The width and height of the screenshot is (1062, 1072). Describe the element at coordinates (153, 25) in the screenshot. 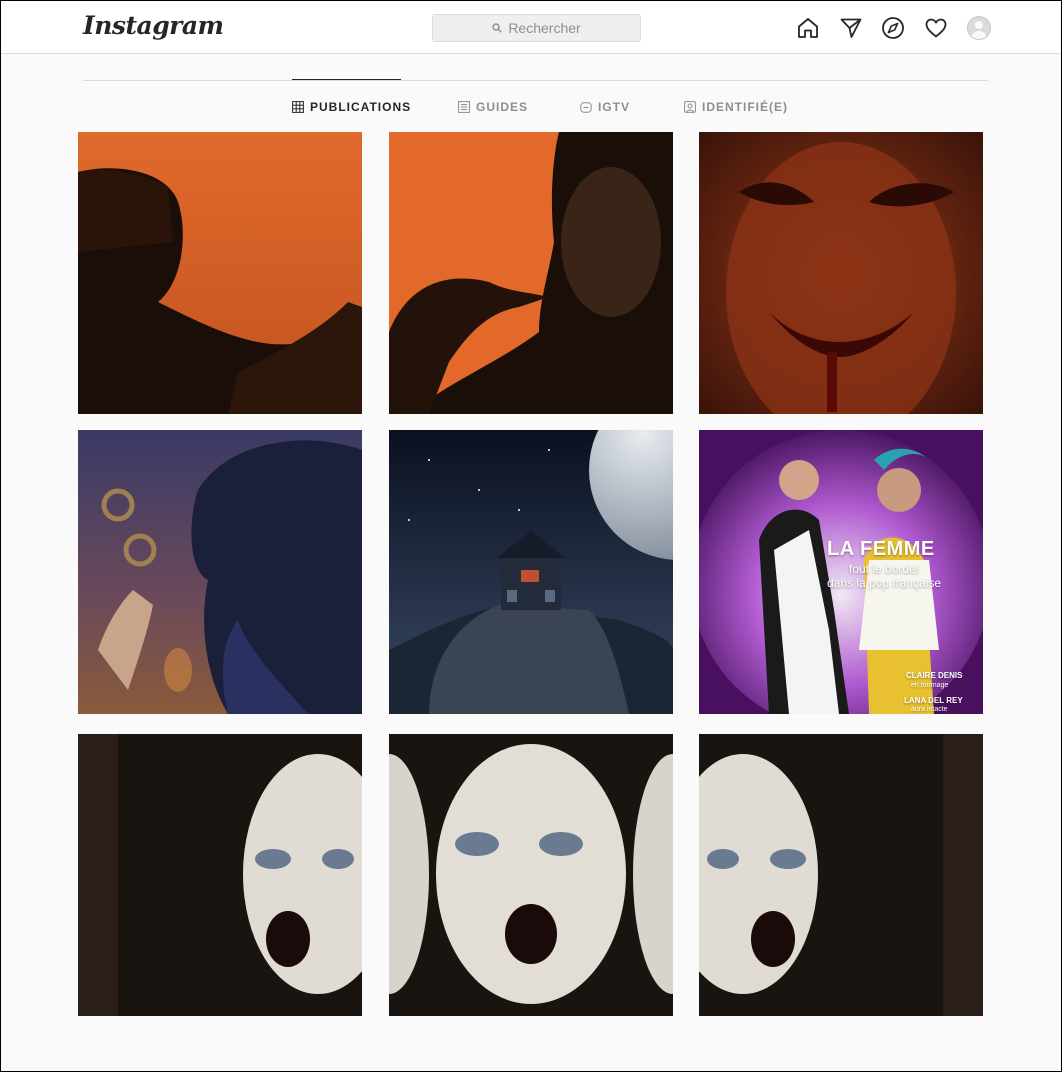

I see `instagram-logo: Instagram` at that location.